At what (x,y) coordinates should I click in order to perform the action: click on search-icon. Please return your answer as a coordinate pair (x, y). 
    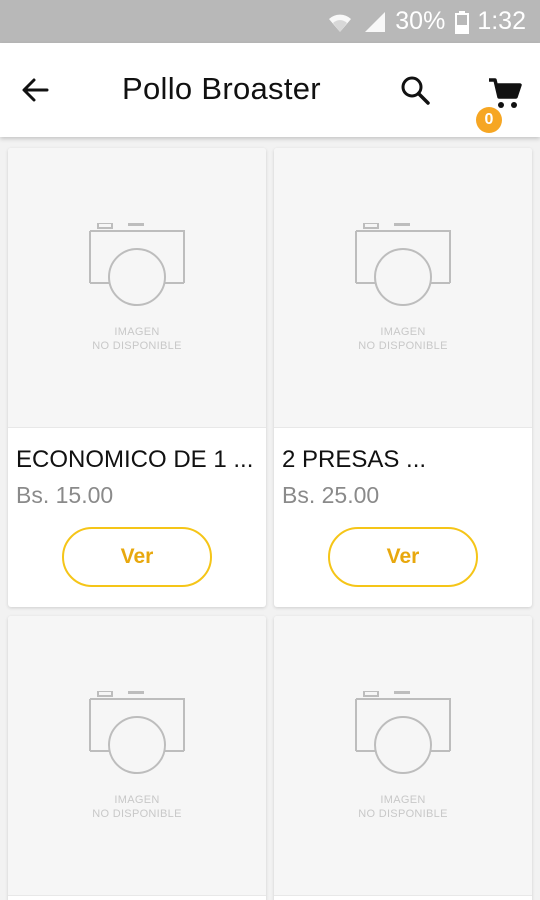
    Looking at the image, I should click on (415, 90).